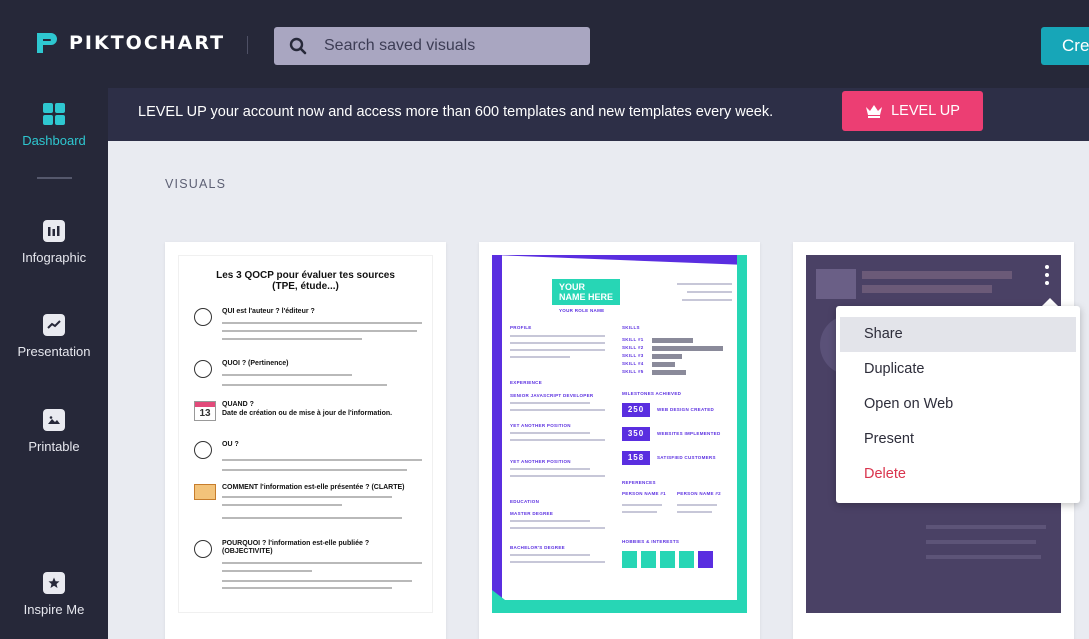 This screenshot has height=639, width=1089. What do you see at coordinates (636, 410) in the screenshot?
I see `milestone-value: 250` at bounding box center [636, 410].